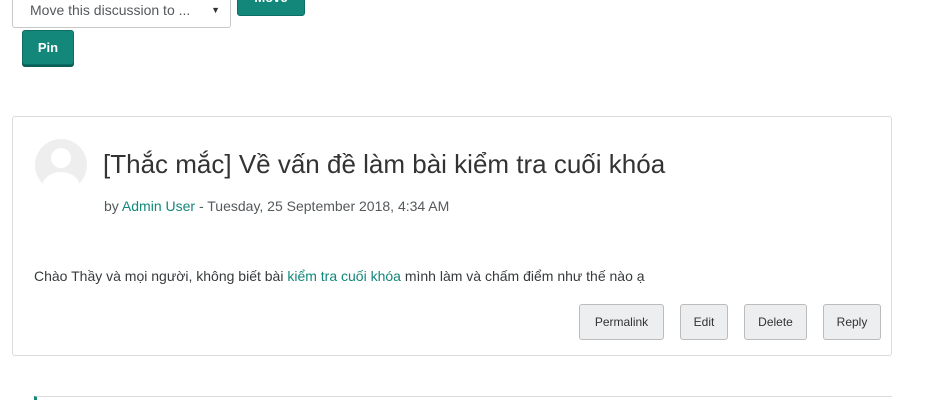 This screenshot has height=400, width=940. I want to click on pin-button: Pin, so click(48, 47).